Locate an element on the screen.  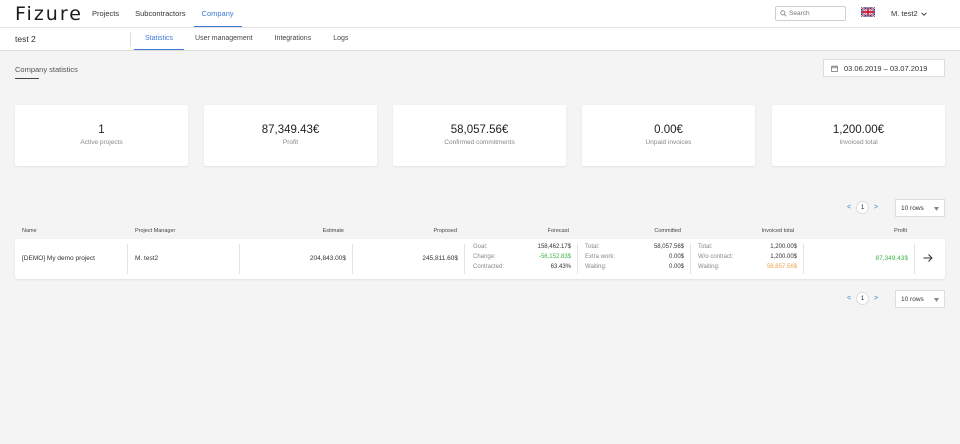
calendar-icon is located at coordinates (834, 68).